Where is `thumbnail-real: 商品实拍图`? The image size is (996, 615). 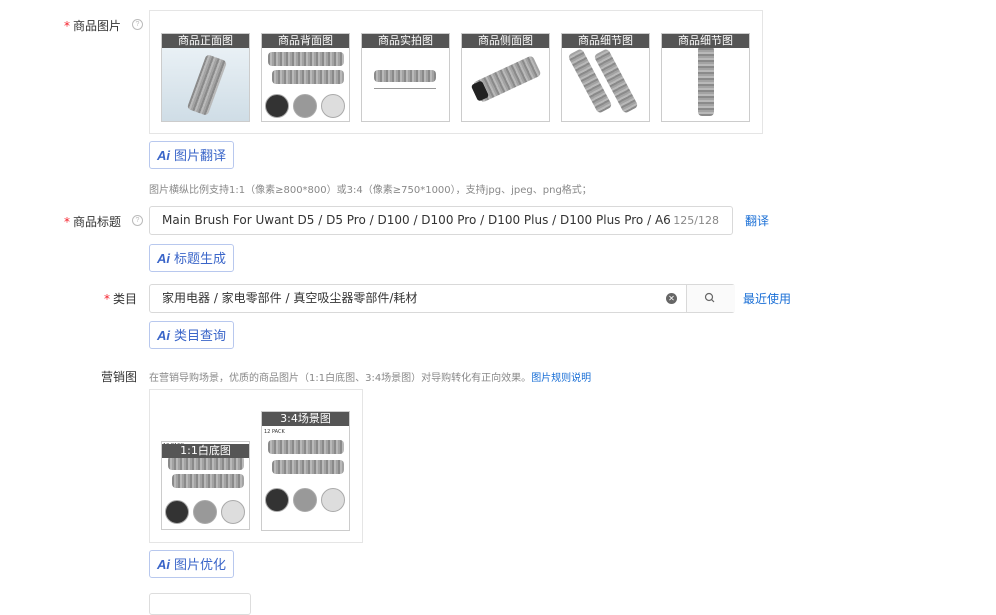
thumbnail-real: 商品实拍图 is located at coordinates (405, 77).